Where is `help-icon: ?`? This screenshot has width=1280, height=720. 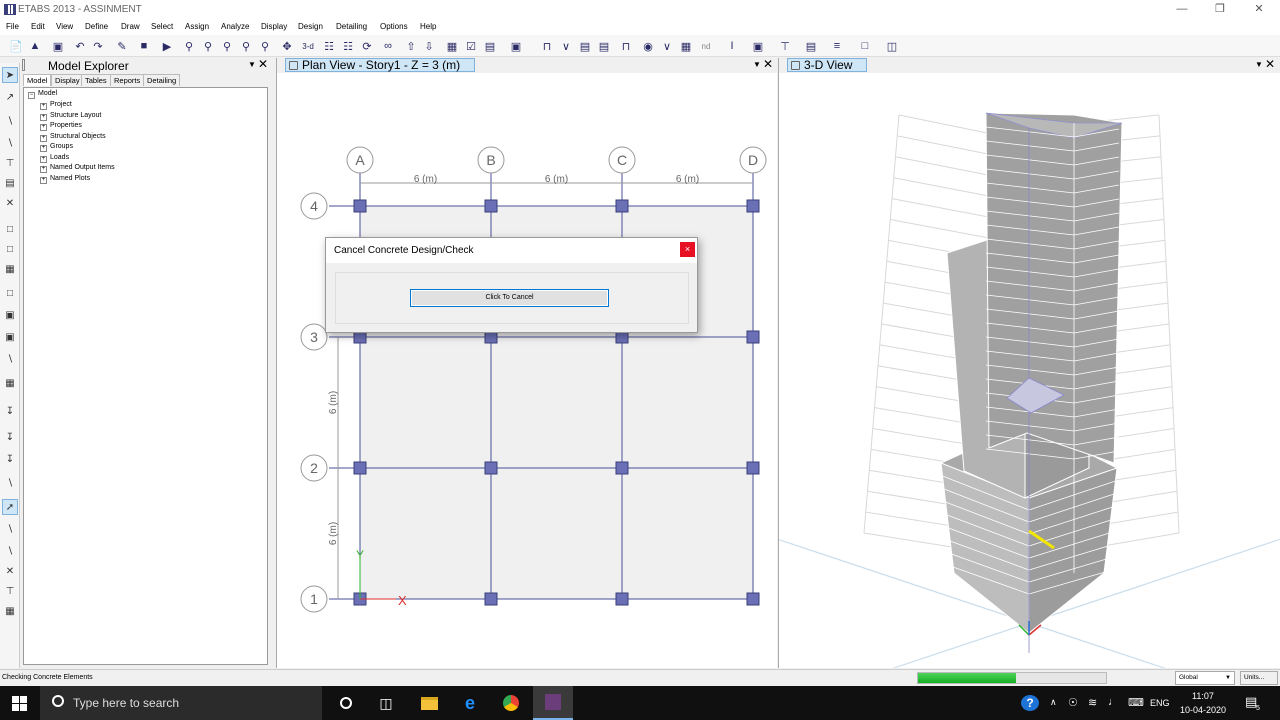 help-icon: ? is located at coordinates (1030, 703).